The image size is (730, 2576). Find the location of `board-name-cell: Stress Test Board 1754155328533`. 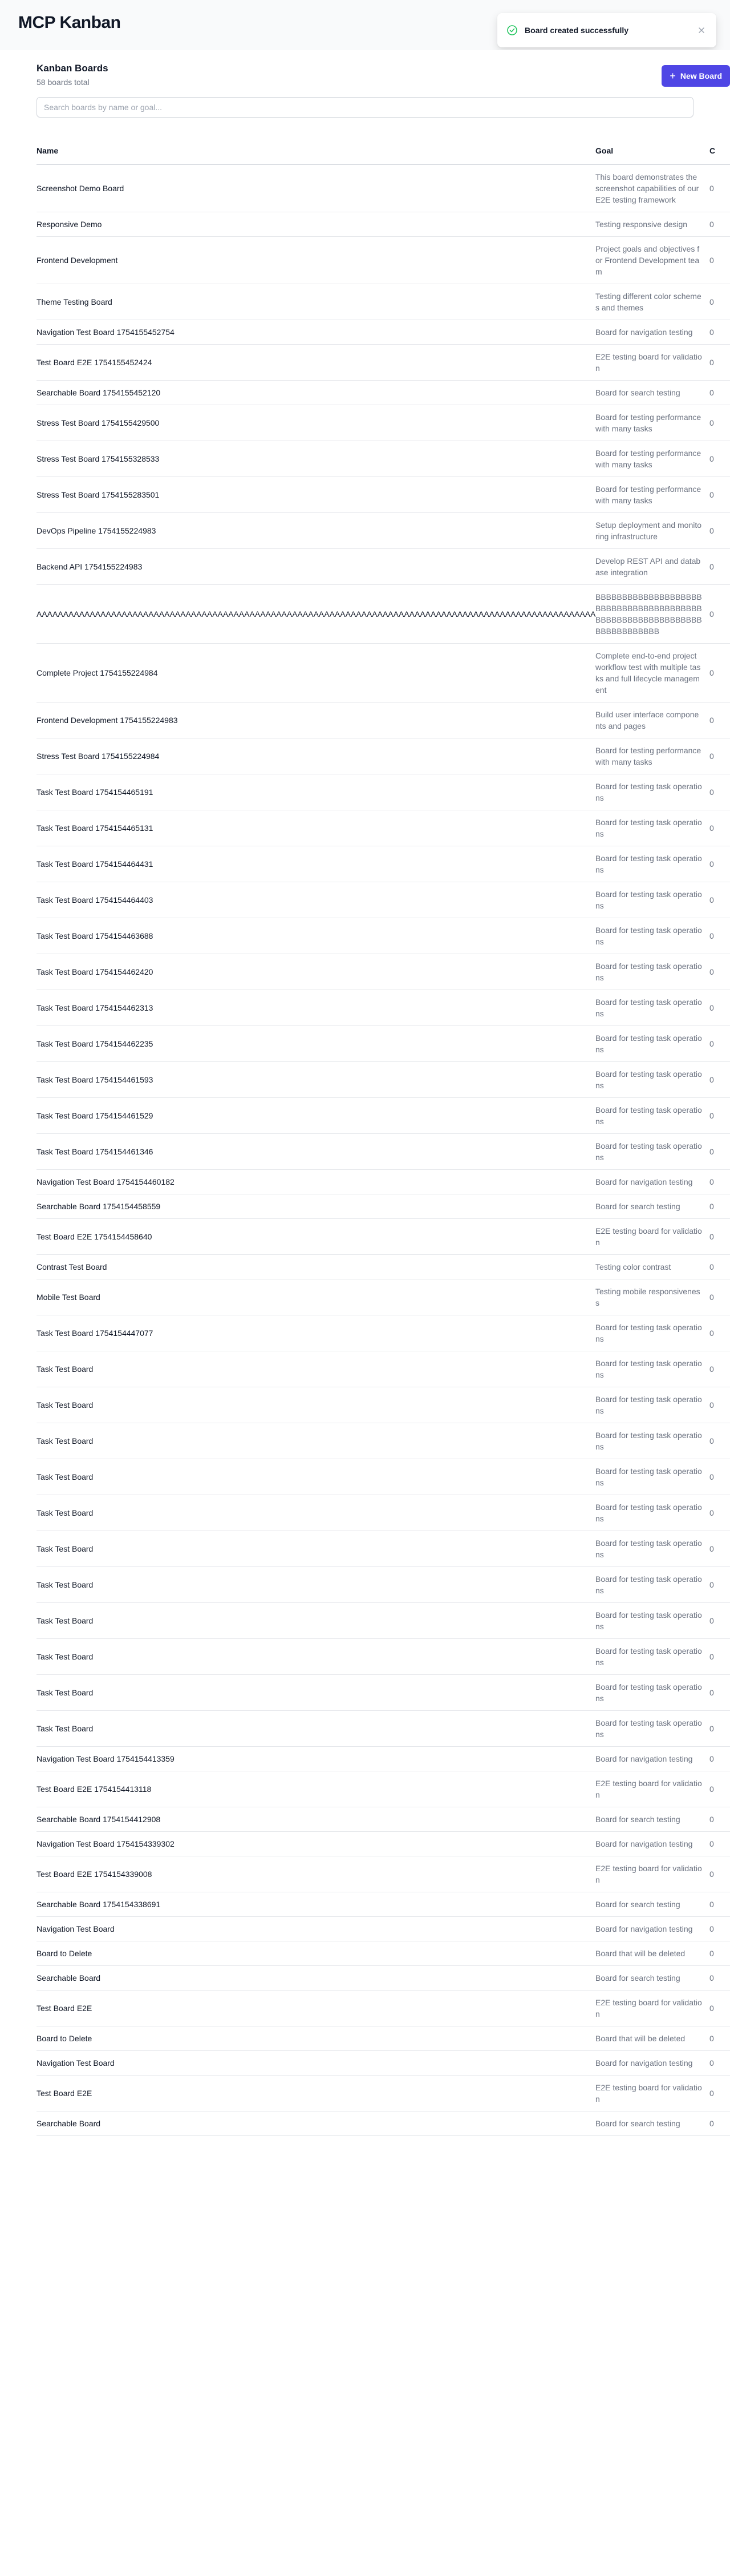

board-name-cell: Stress Test Board 1754155328533 is located at coordinates (315, 459).